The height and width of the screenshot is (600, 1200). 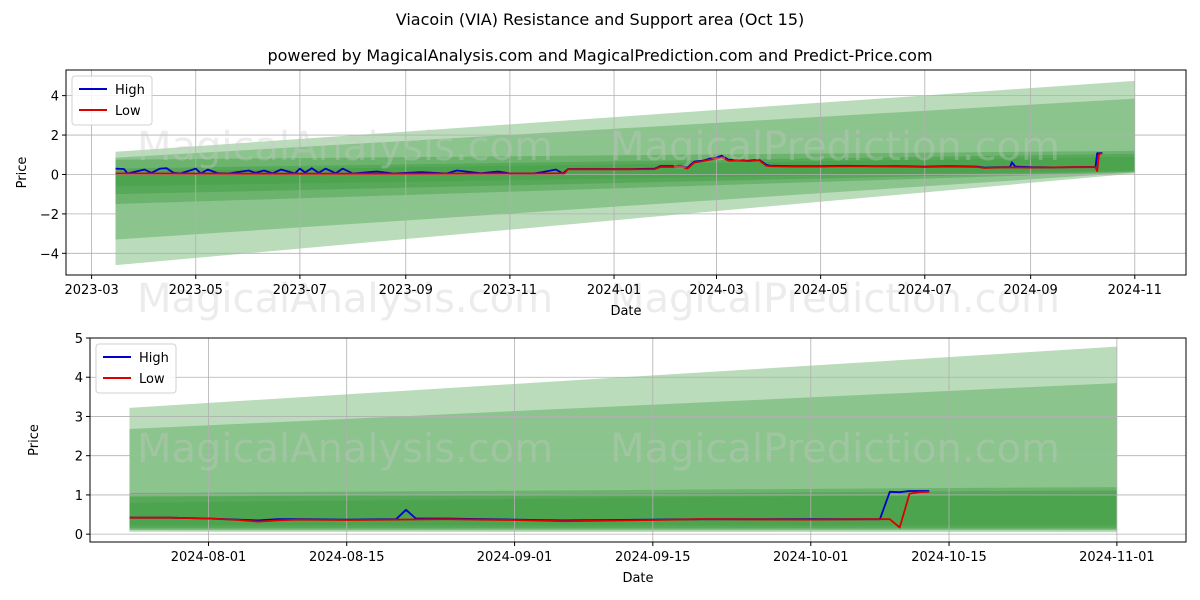 What do you see at coordinates (820, 290) in the screenshot?
I see `x-tick-label: 2024-05` at bounding box center [820, 290].